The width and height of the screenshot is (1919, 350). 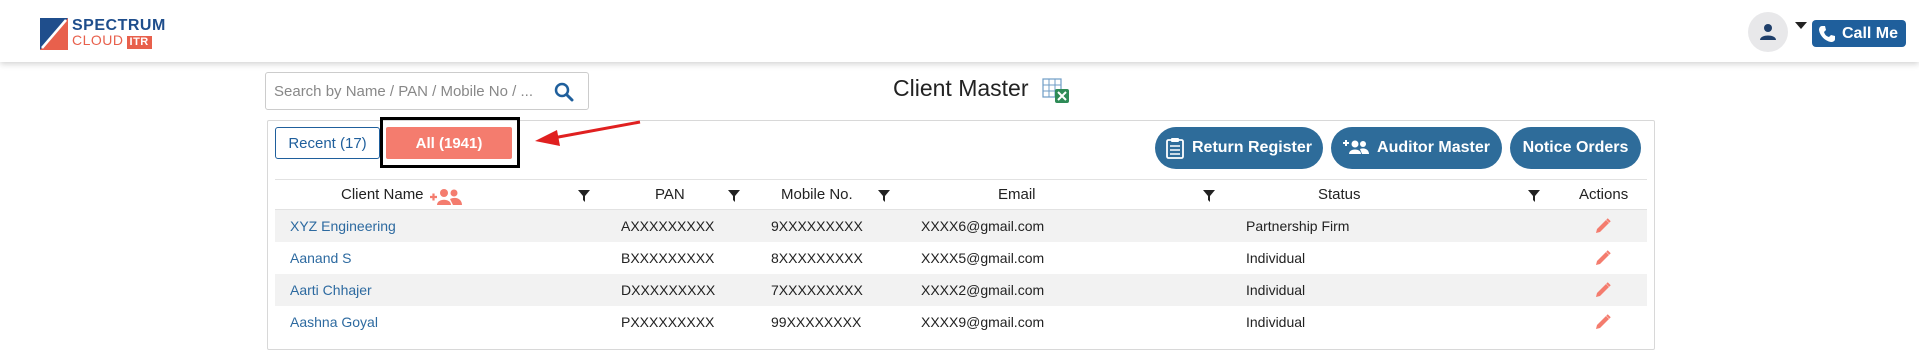 What do you see at coordinates (983, 322) in the screenshot?
I see `email-cell: XXXX9@gmail.com` at bounding box center [983, 322].